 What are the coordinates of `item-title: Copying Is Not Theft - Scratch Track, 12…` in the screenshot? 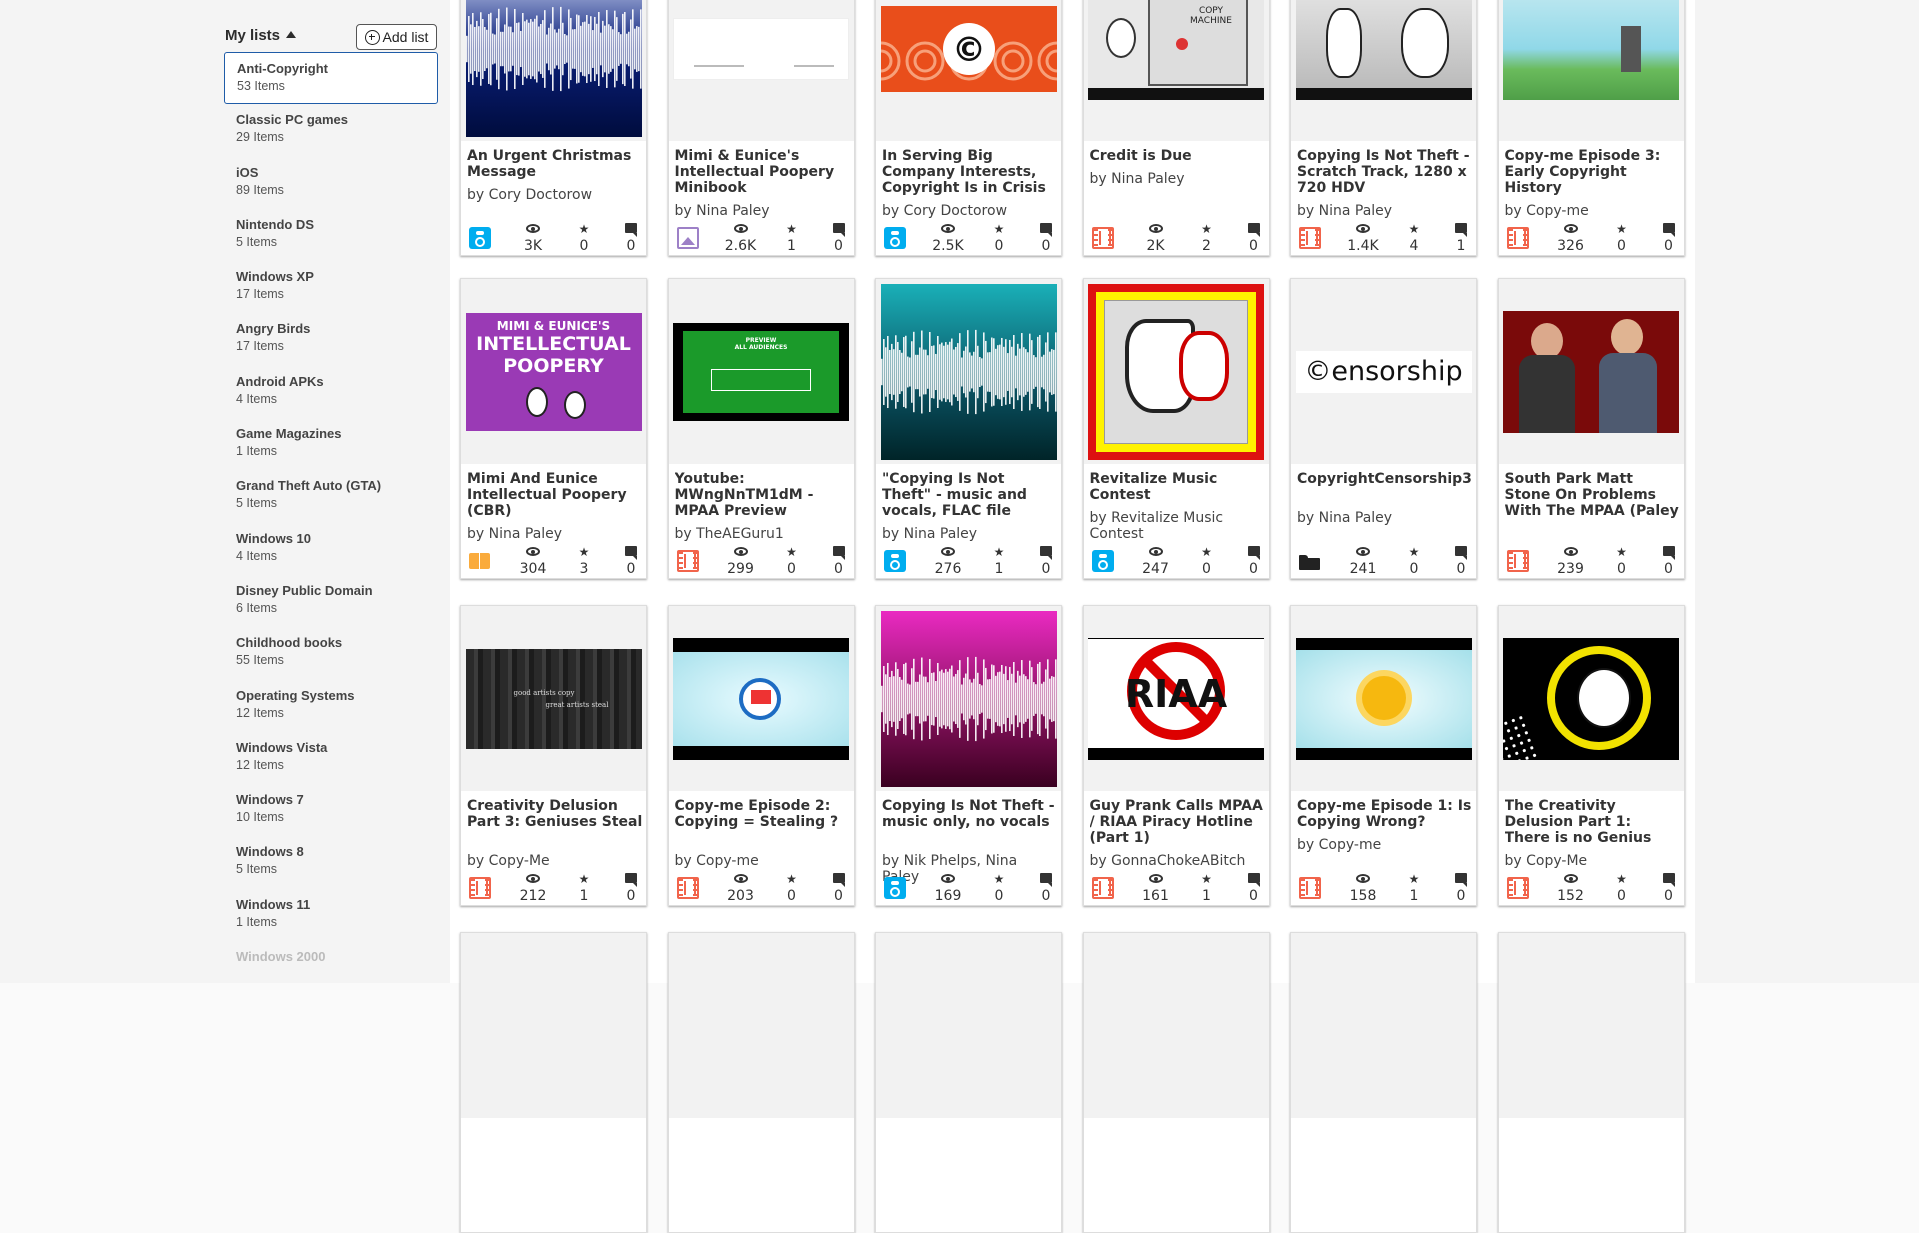 It's located at (1385, 172).